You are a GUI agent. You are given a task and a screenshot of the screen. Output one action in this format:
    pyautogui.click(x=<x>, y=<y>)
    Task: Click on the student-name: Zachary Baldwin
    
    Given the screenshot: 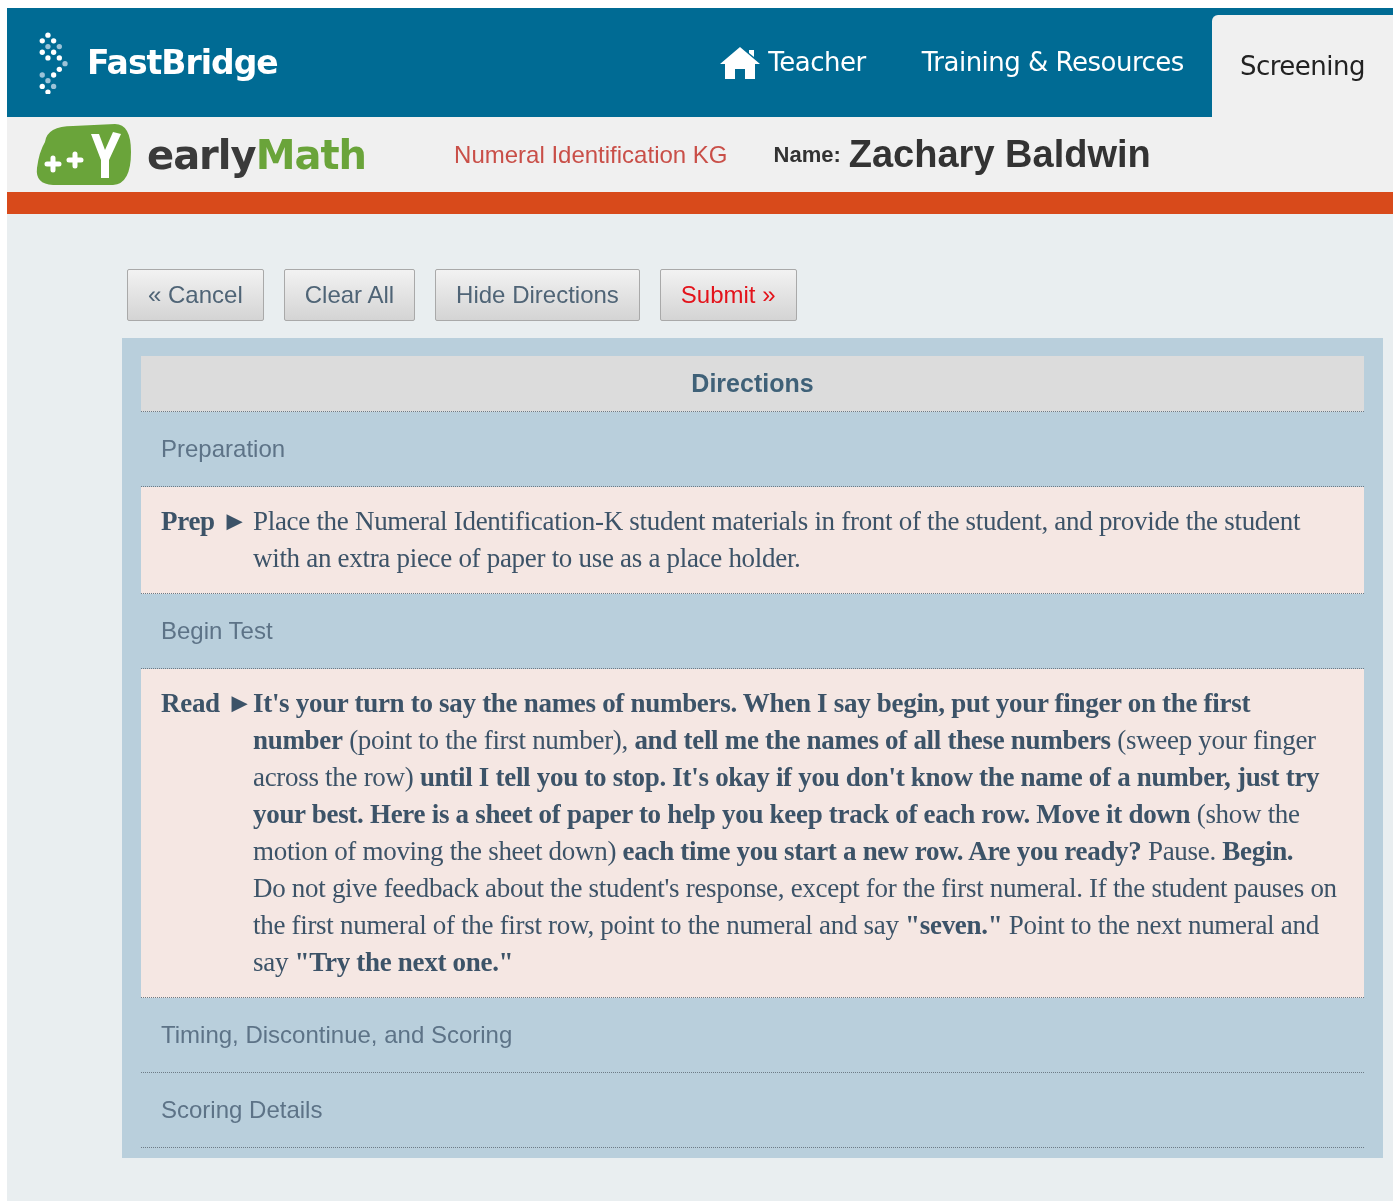 What is the action you would take?
    pyautogui.click(x=999, y=154)
    